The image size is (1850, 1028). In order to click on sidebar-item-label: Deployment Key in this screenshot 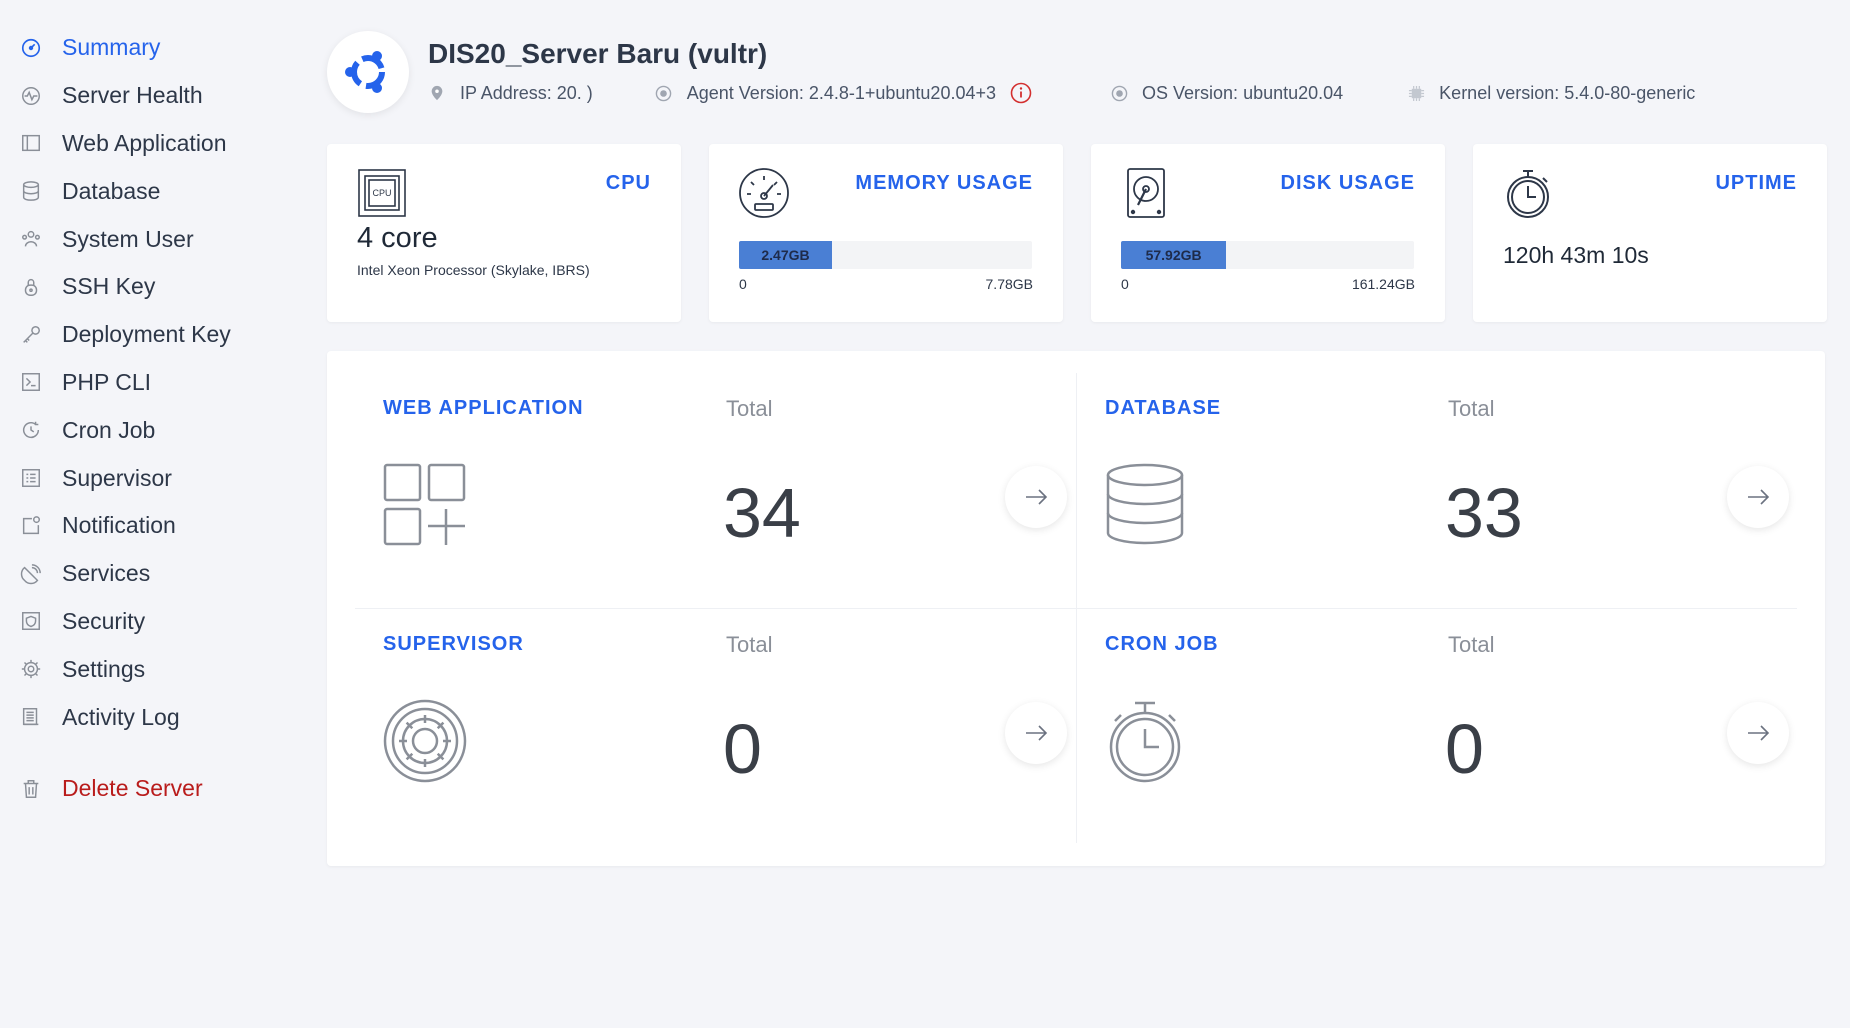, I will do `click(146, 334)`.